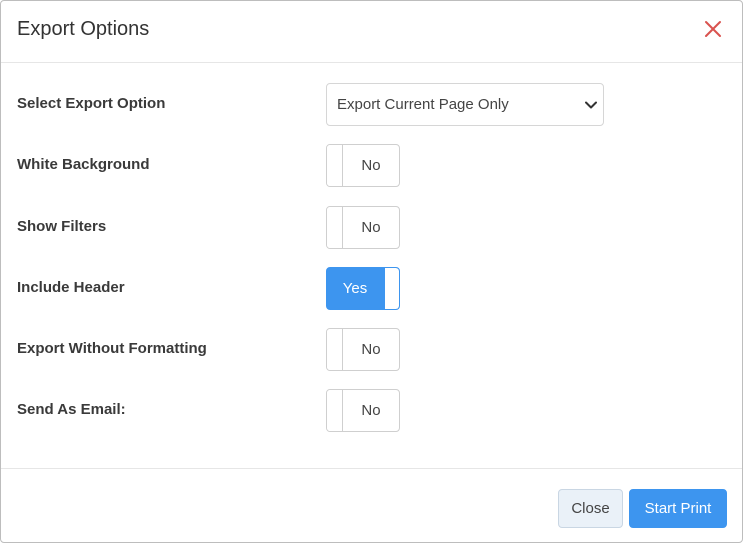  I want to click on send-as-email-label: Send As Email:, so click(71, 409).